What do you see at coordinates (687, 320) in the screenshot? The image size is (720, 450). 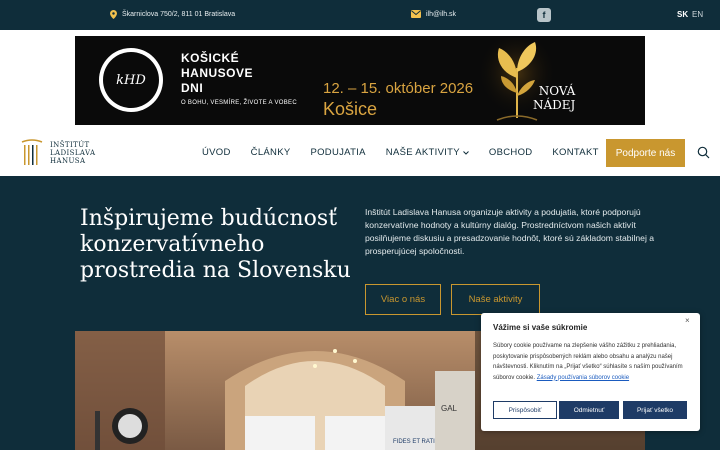 I see `close-icon: ×` at bounding box center [687, 320].